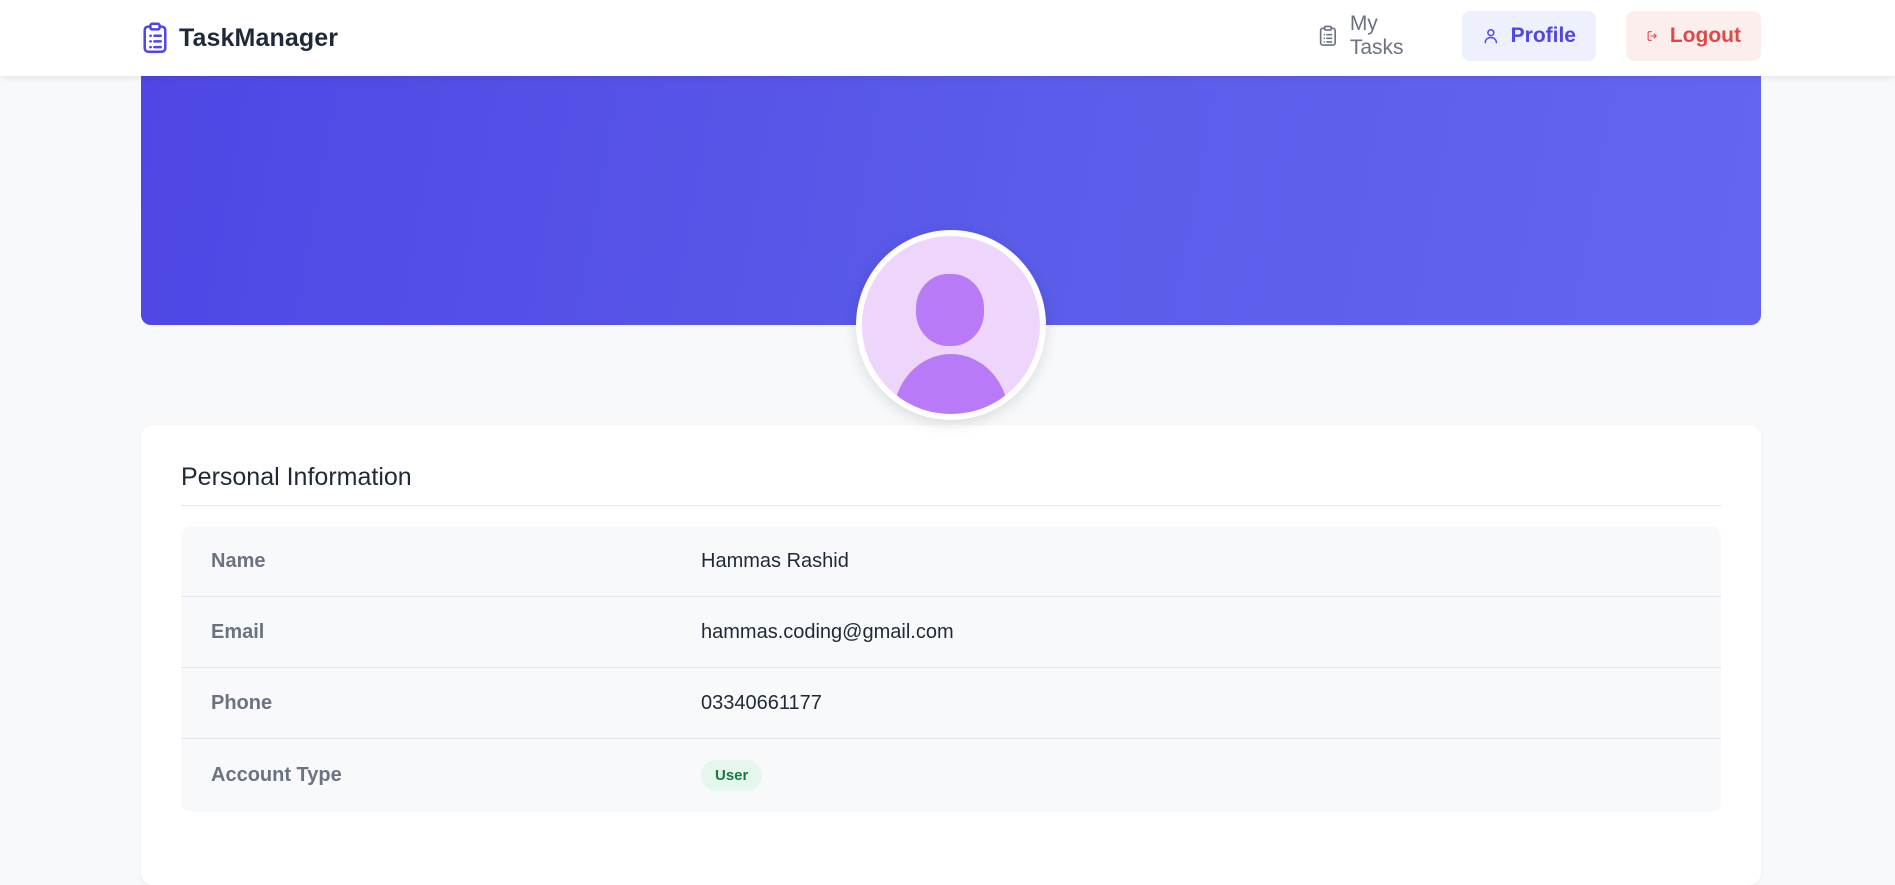  What do you see at coordinates (951, 775) in the screenshot?
I see `info-row-account-type: Account Type User` at bounding box center [951, 775].